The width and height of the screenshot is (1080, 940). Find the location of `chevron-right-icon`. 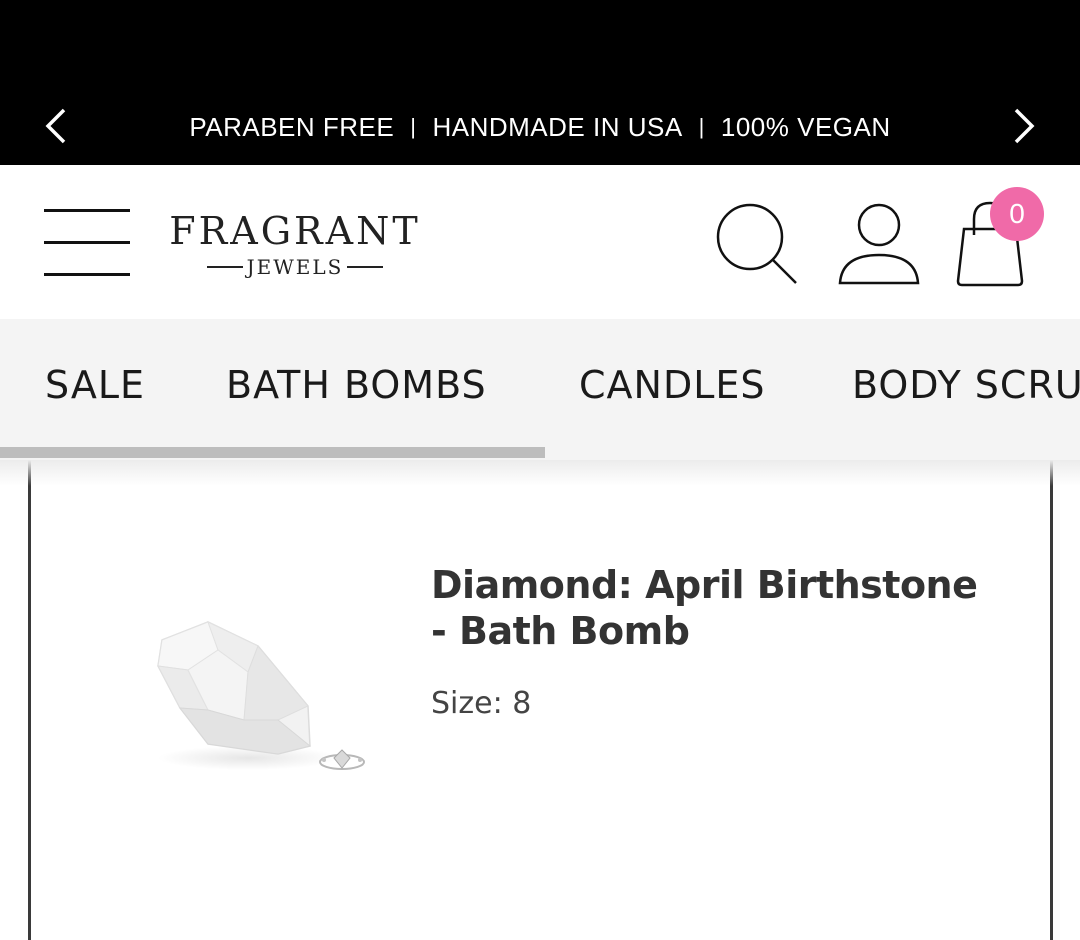

chevron-right-icon is located at coordinates (1024, 126).